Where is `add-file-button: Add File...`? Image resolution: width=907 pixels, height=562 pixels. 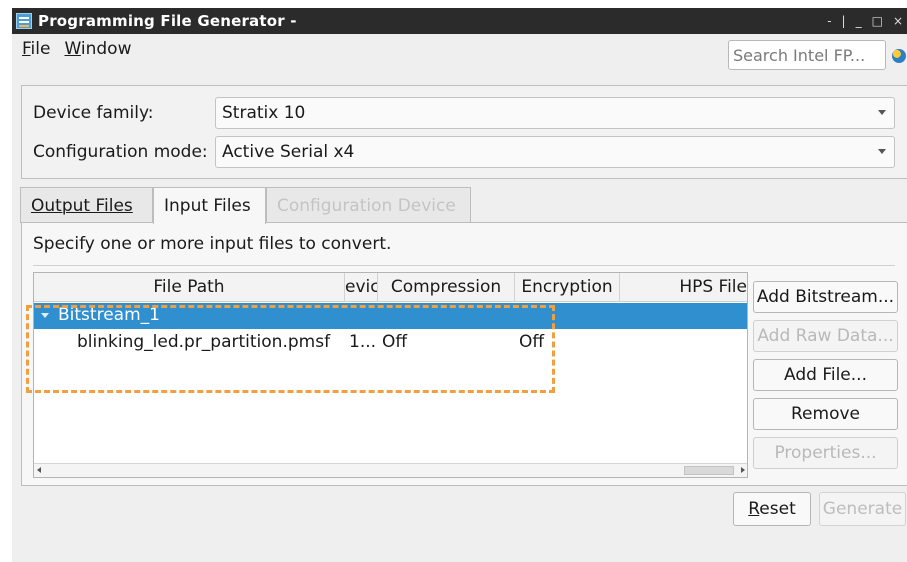 add-file-button: Add File... is located at coordinates (825, 375).